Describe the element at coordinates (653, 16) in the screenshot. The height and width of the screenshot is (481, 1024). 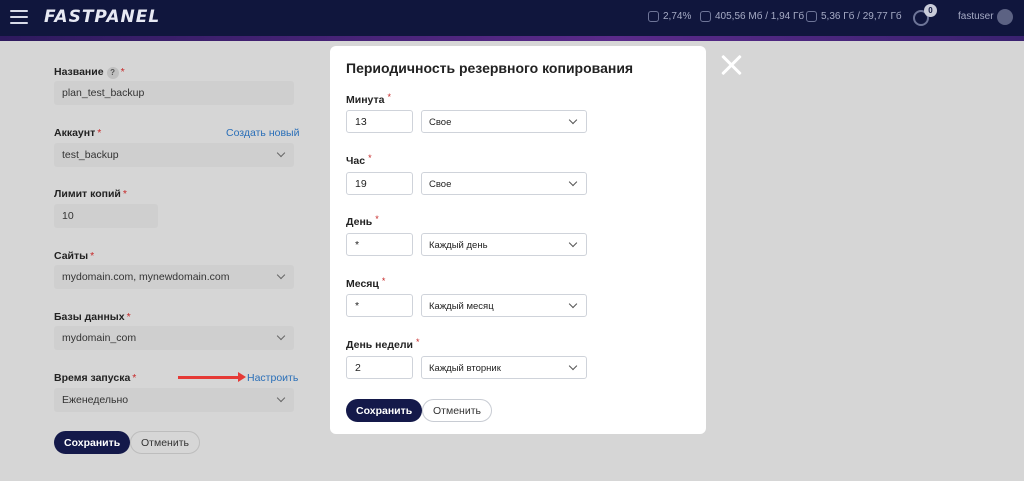
I see `cpu-icon` at that location.